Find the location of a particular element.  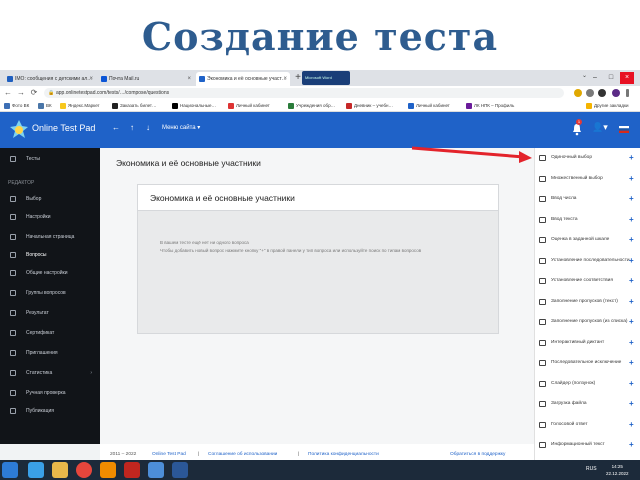

app-name: Online Test Pad is located at coordinates (63, 128).